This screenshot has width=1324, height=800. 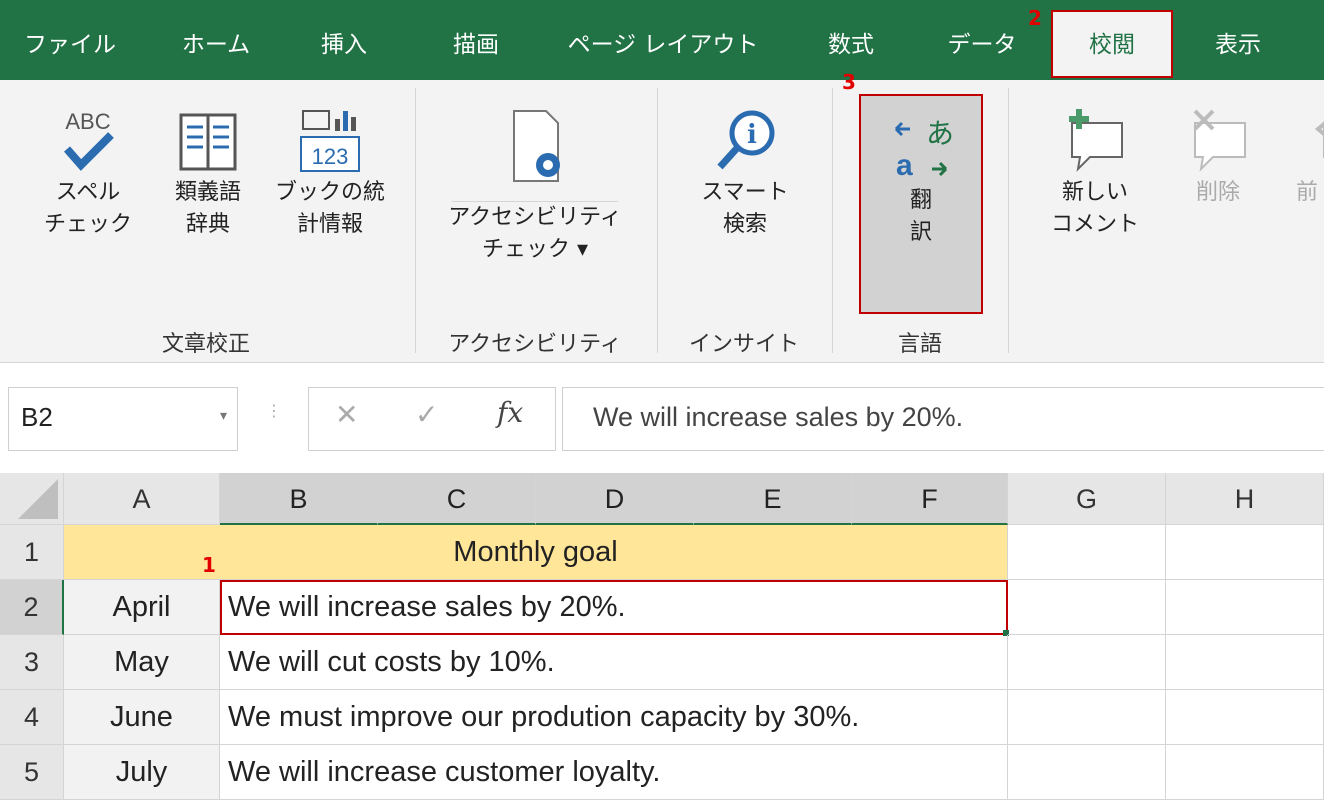 What do you see at coordinates (920, 232) in the screenshot?
I see `translate-label-2: 訳` at bounding box center [920, 232].